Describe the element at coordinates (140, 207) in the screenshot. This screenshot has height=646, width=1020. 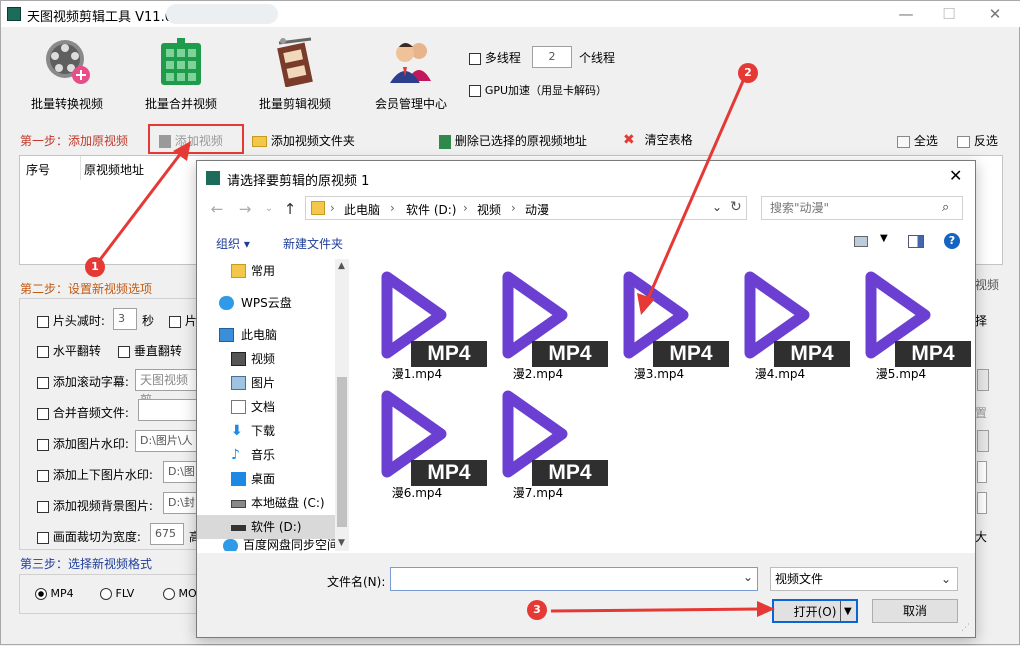
I see `arrow-1-line` at that location.